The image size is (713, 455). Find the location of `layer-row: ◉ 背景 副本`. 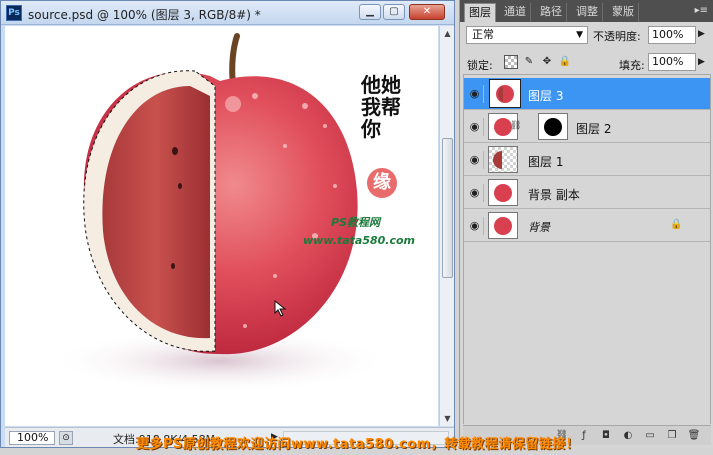

layer-row: ◉ 背景 副本 is located at coordinates (587, 193).